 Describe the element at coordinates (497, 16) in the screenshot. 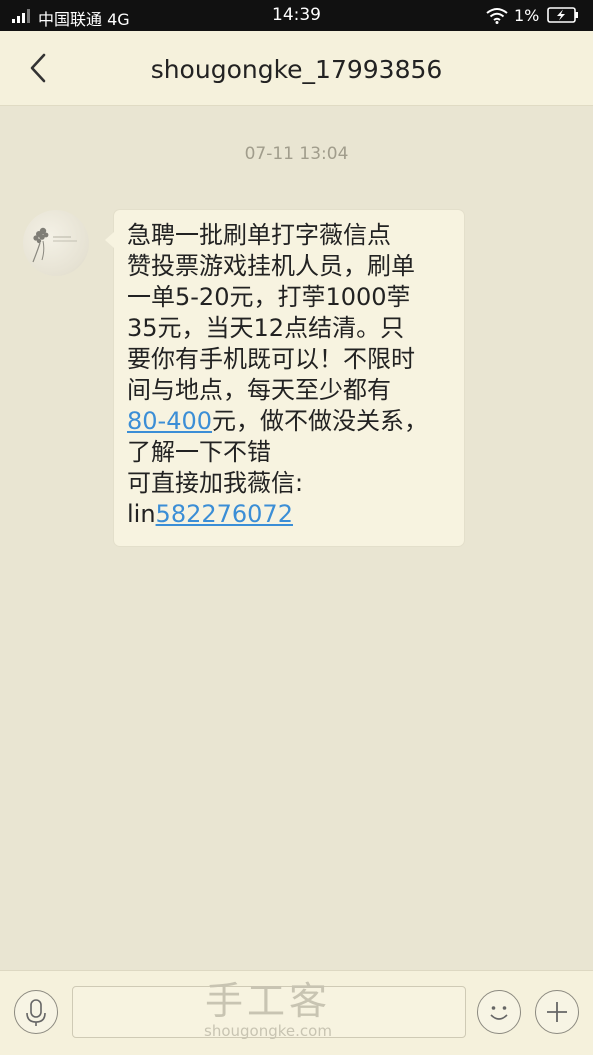

I see `wifi-icon` at that location.